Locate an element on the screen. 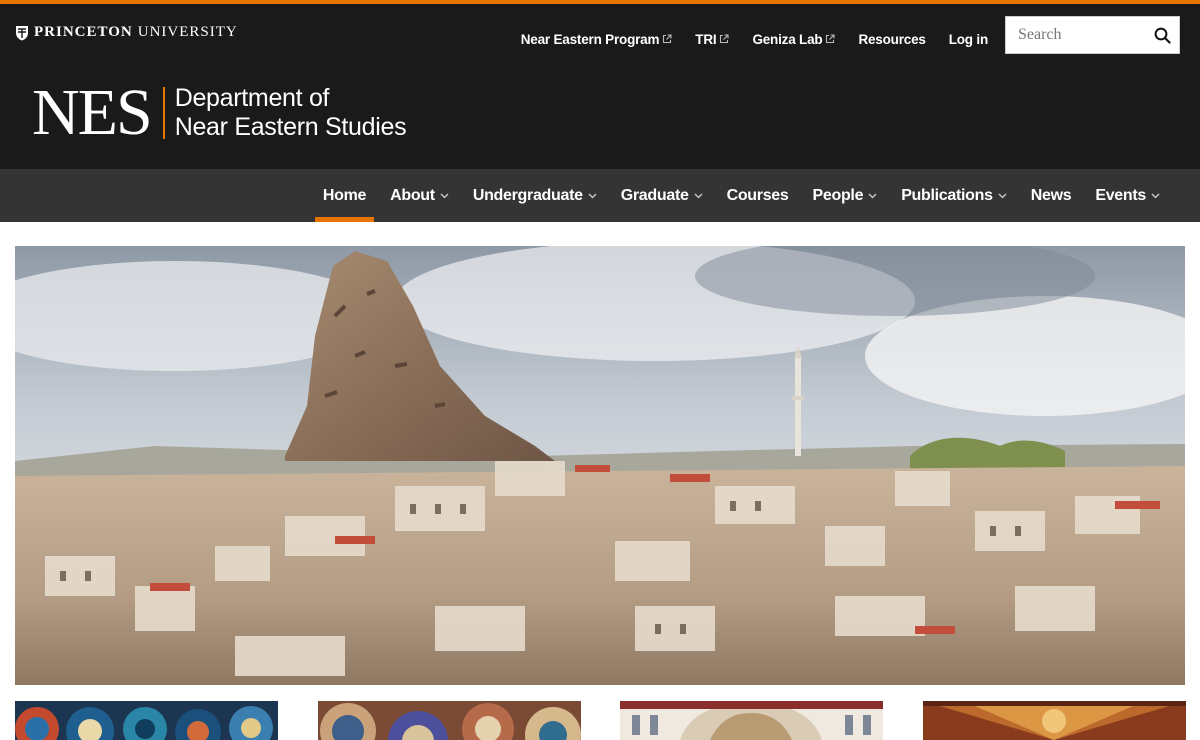  nav-item-label: About is located at coordinates (412, 195).